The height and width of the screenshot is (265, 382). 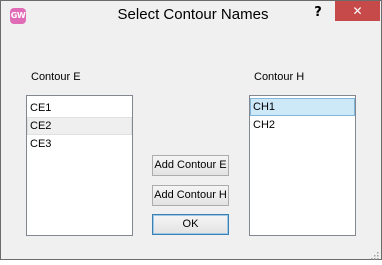 What do you see at coordinates (279, 77) in the screenshot?
I see `contour-h-label: Contour H` at bounding box center [279, 77].